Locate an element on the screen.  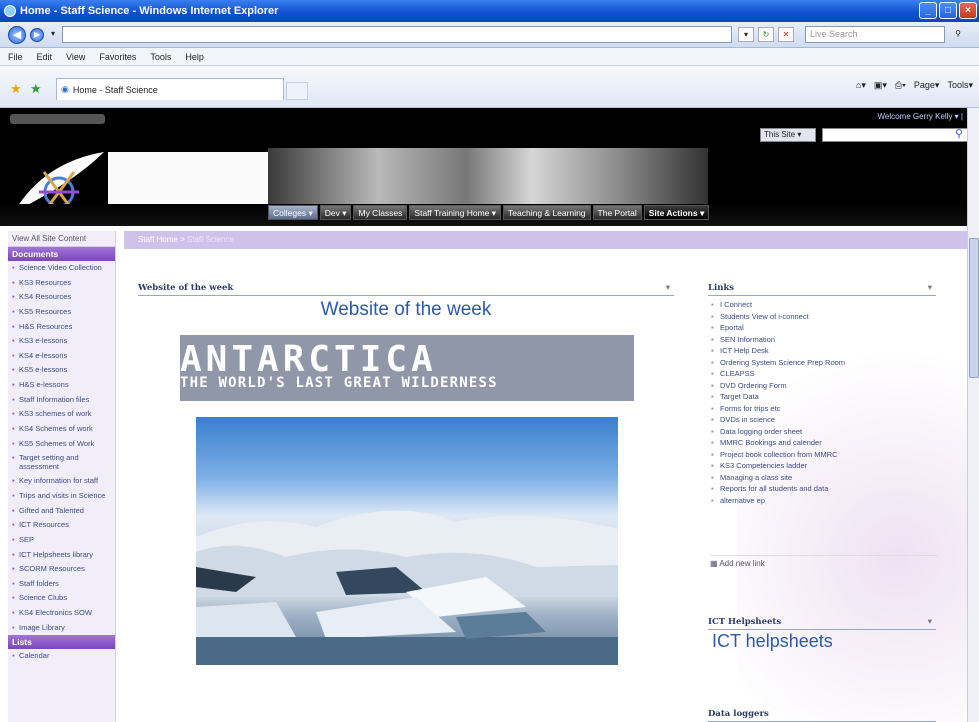
leftnav-document-item: H&S Resources is located at coordinates (61, 327).